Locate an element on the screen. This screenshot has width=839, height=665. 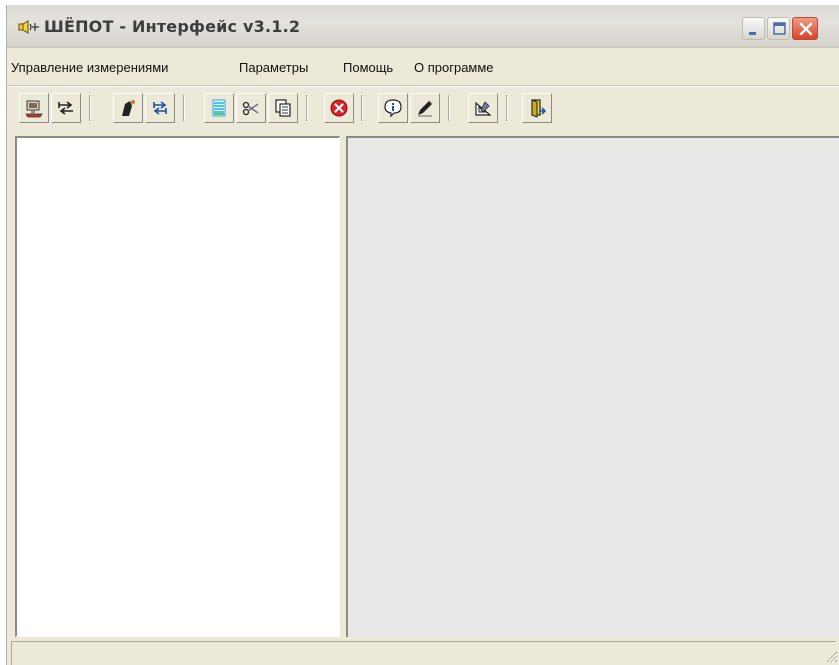
connect-button is located at coordinates (34, 108).